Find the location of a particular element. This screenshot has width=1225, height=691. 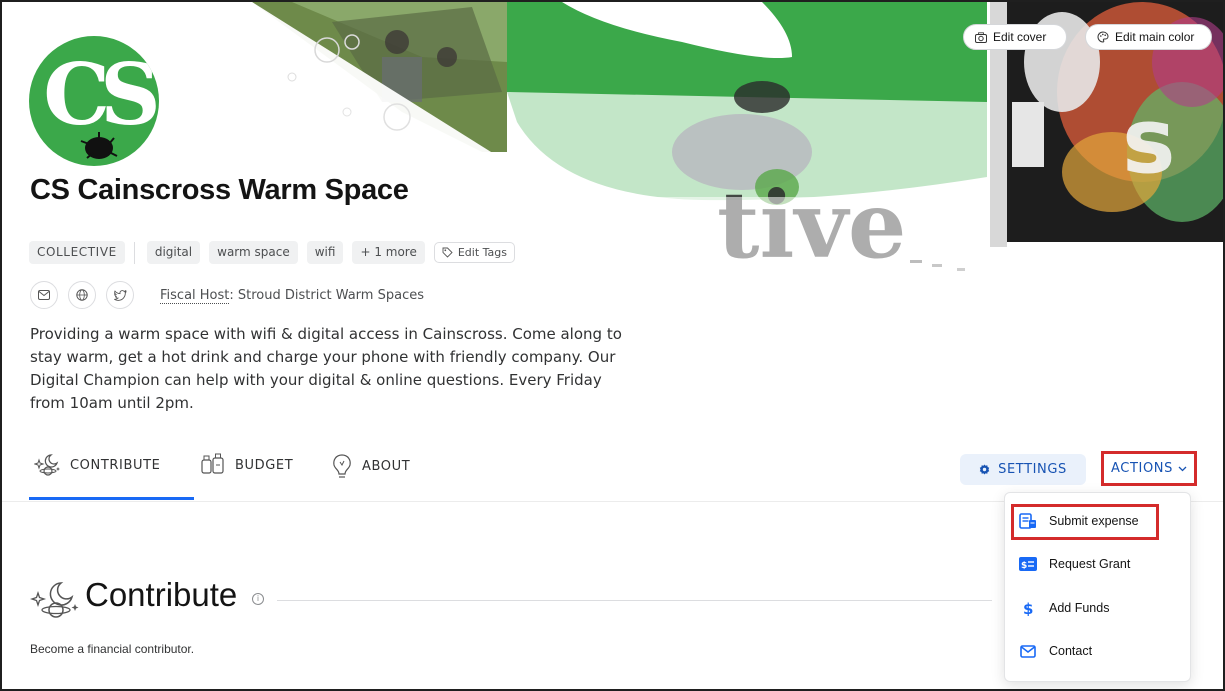

menu-item-add-funds: $ Add Funds is located at coordinates (1064, 608).